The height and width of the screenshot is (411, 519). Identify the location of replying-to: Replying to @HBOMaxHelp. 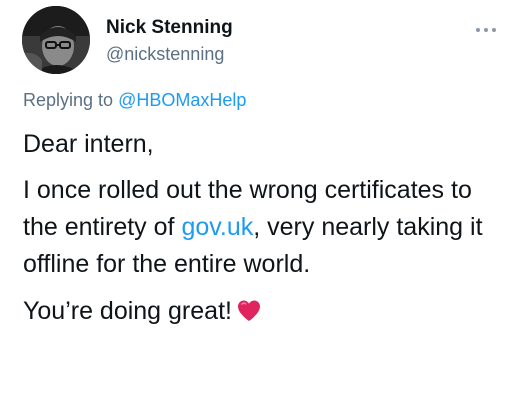
(134, 100).